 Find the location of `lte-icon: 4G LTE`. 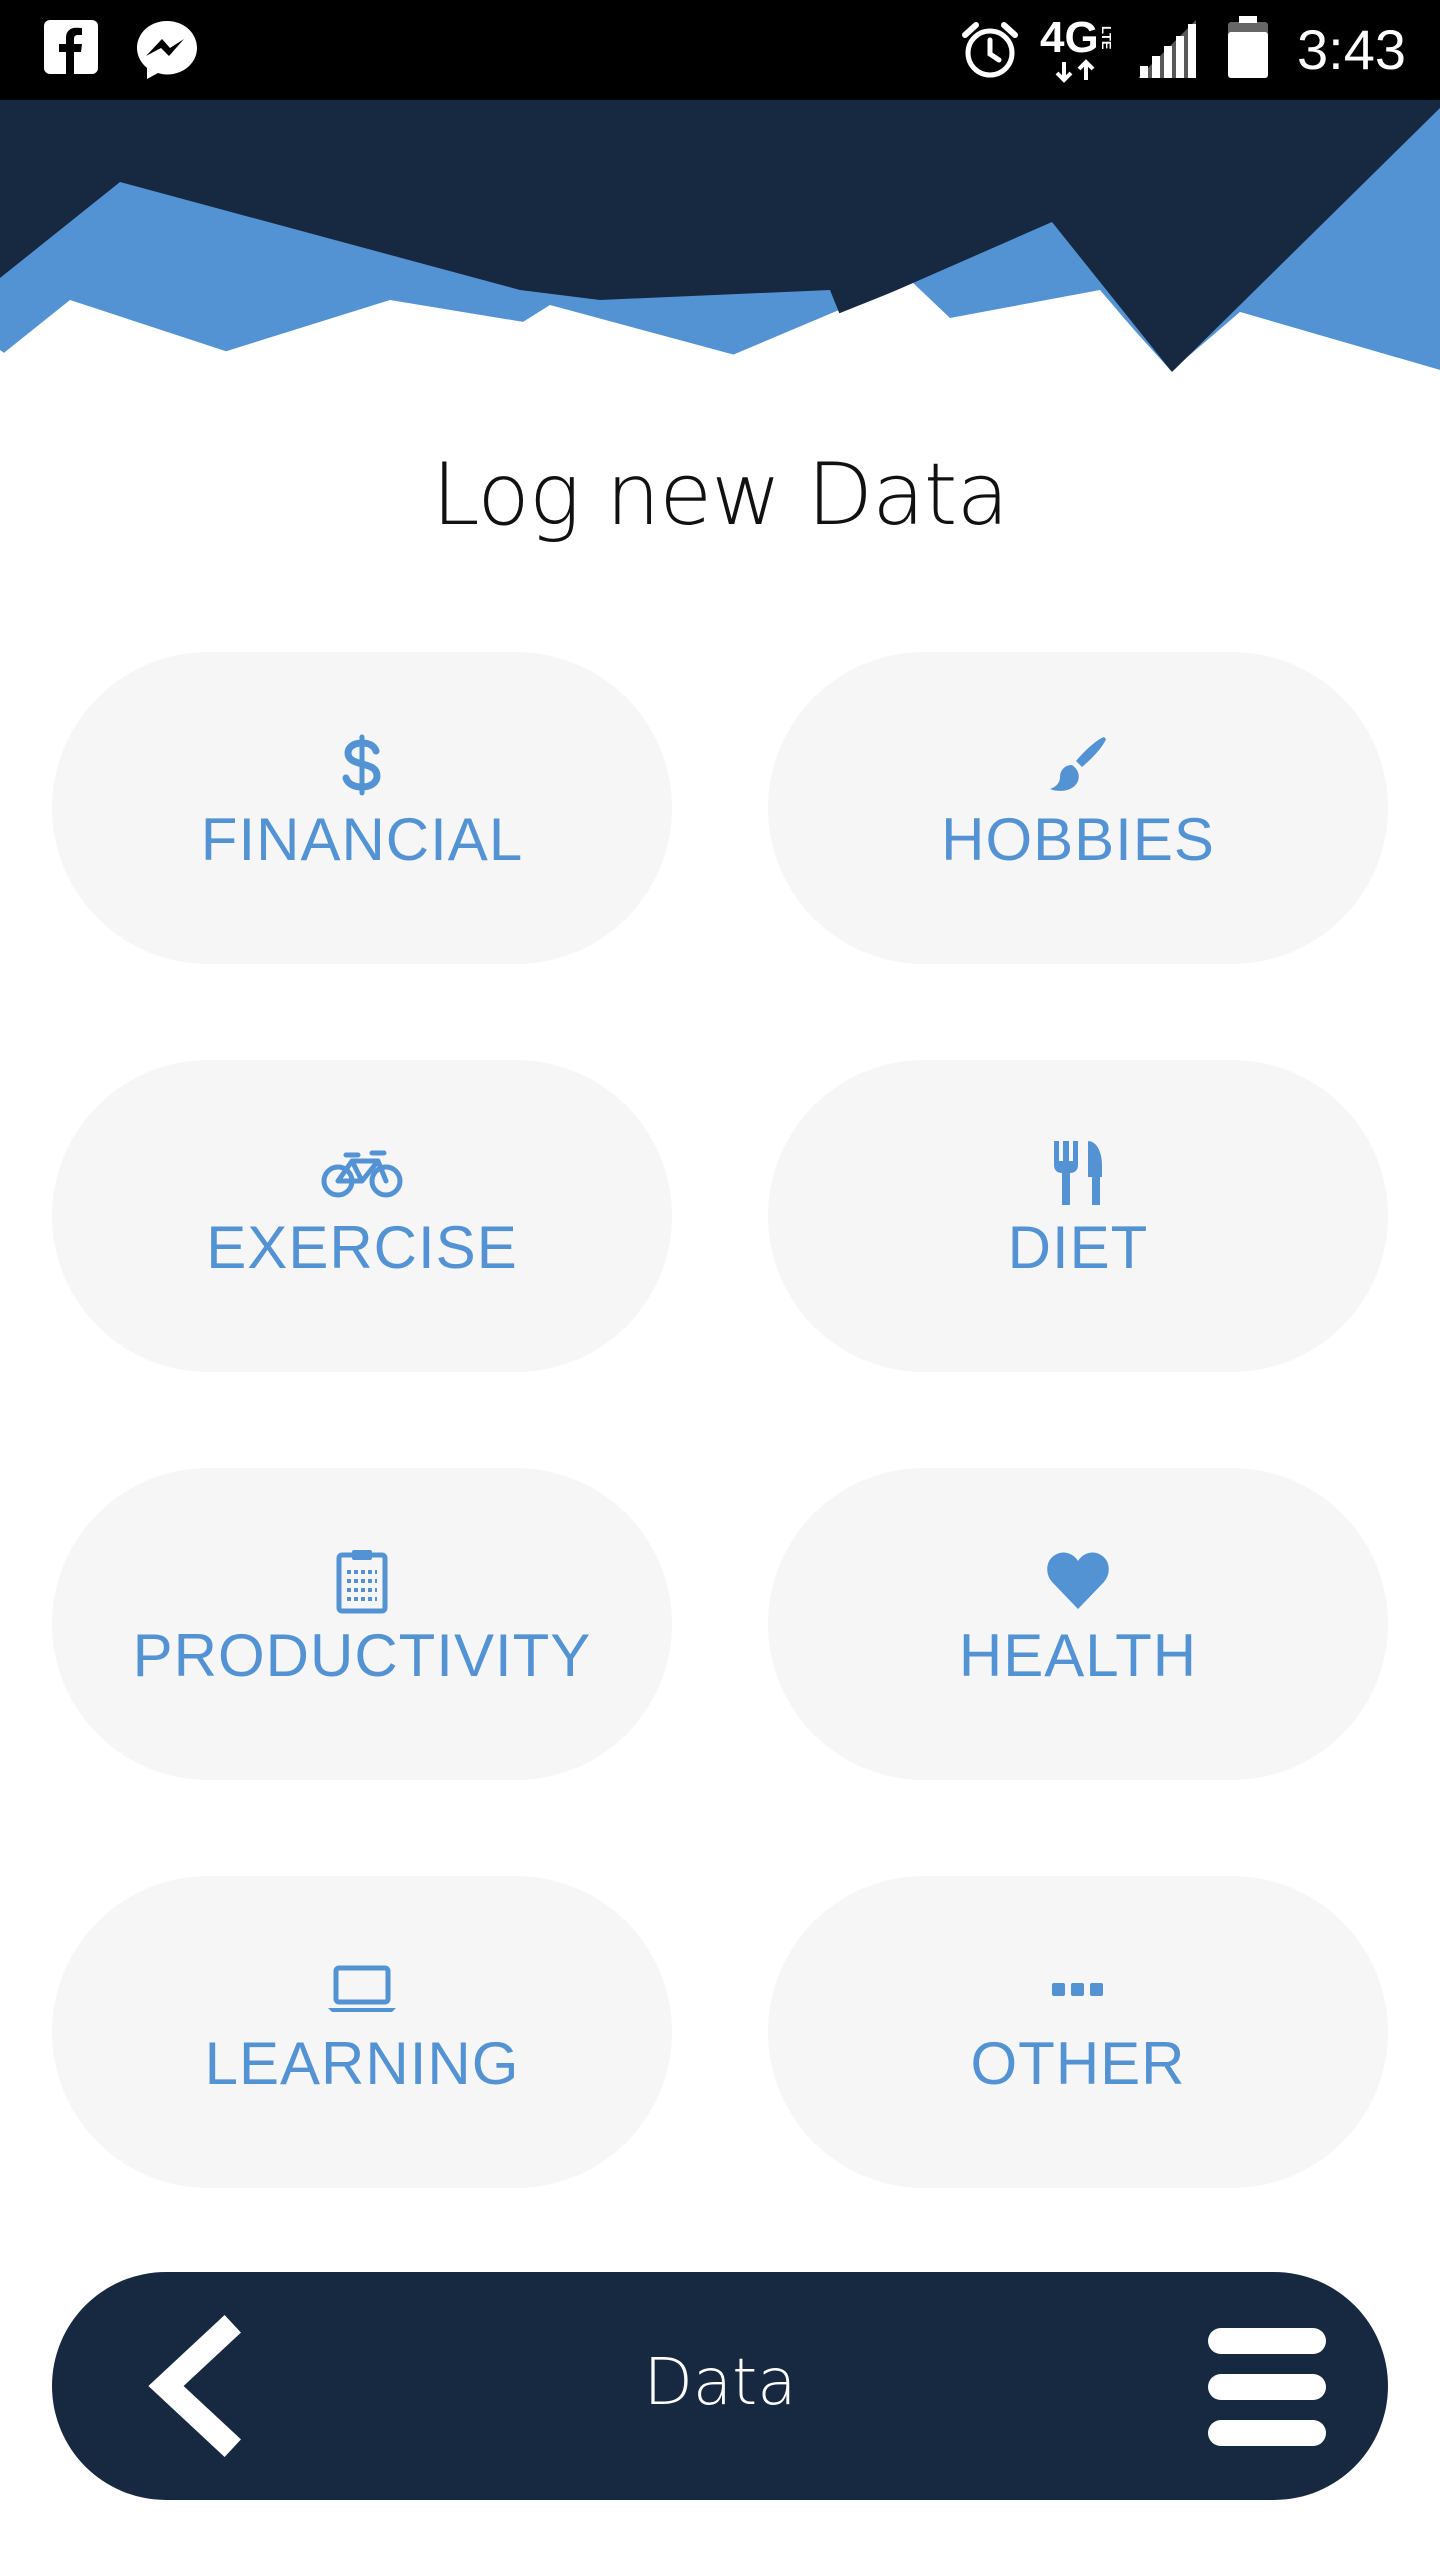

lte-icon: 4G LTE is located at coordinates (1080, 51).